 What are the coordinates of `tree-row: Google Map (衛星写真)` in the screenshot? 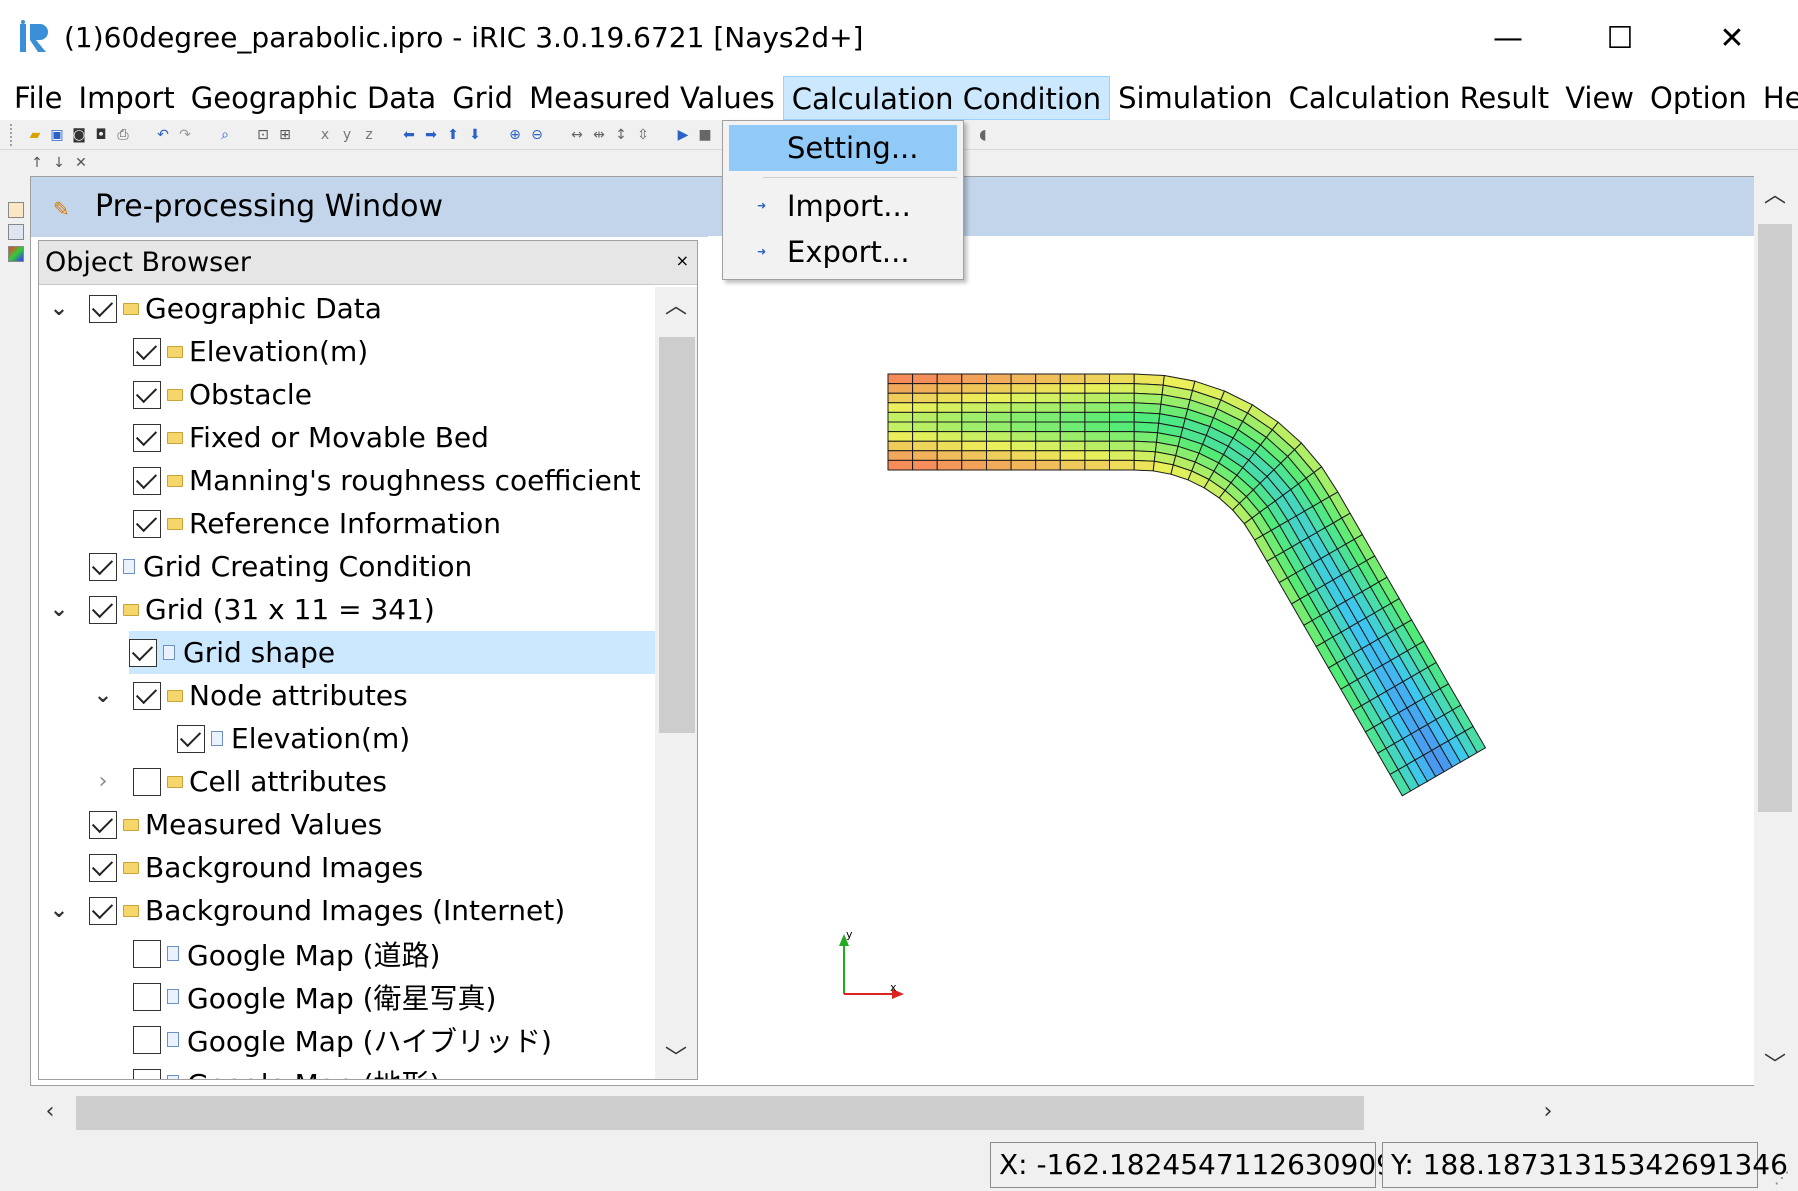 It's located at (292, 996).